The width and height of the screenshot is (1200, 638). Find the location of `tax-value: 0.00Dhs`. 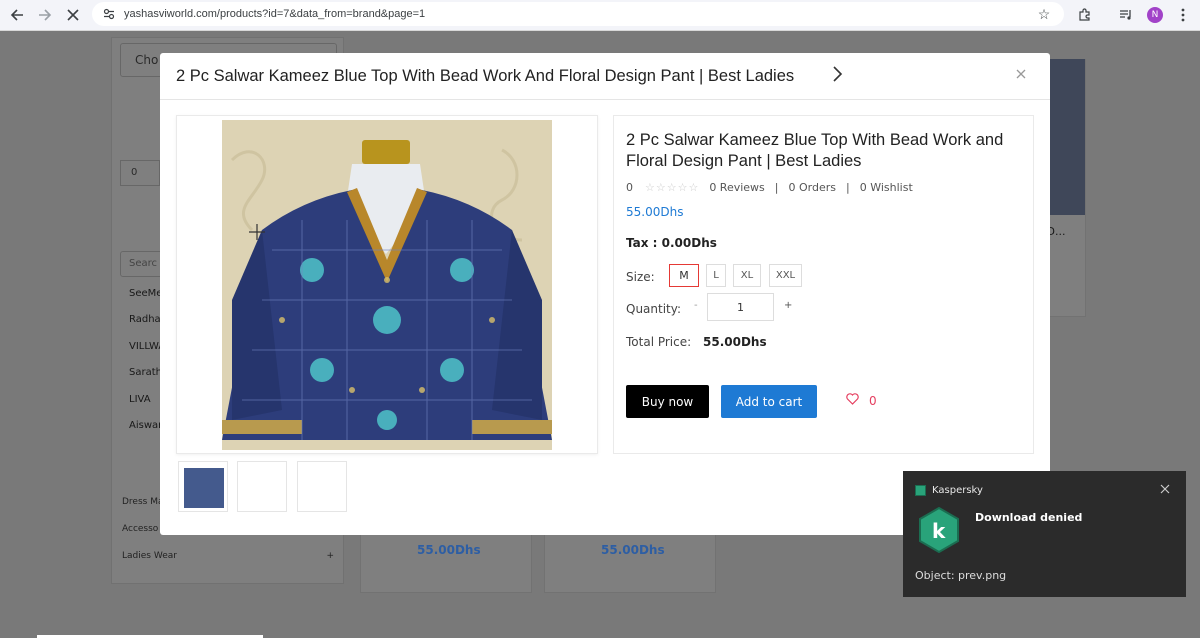

tax-value: 0.00Dhs is located at coordinates (689, 243).